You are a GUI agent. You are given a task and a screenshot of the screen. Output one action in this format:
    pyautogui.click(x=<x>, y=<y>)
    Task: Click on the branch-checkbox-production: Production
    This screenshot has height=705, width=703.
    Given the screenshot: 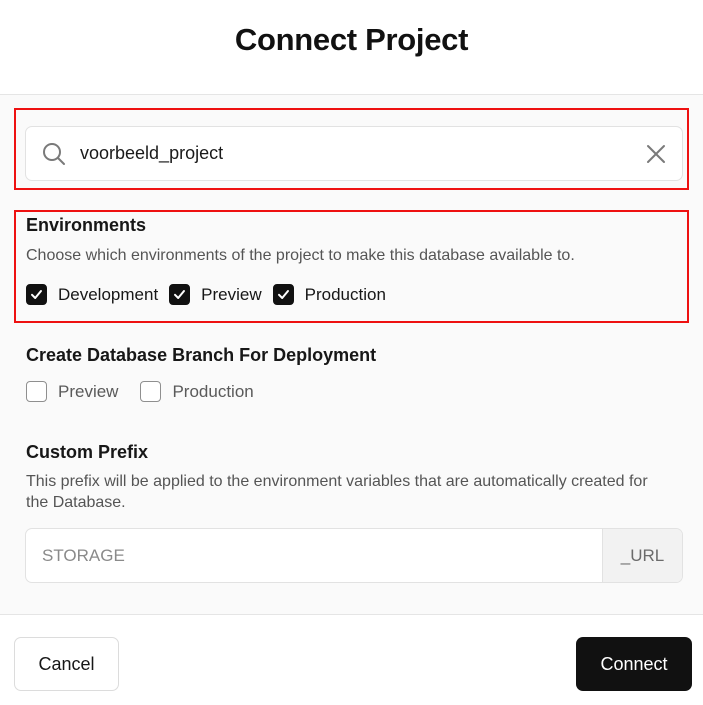 What is the action you would take?
    pyautogui.click(x=197, y=391)
    